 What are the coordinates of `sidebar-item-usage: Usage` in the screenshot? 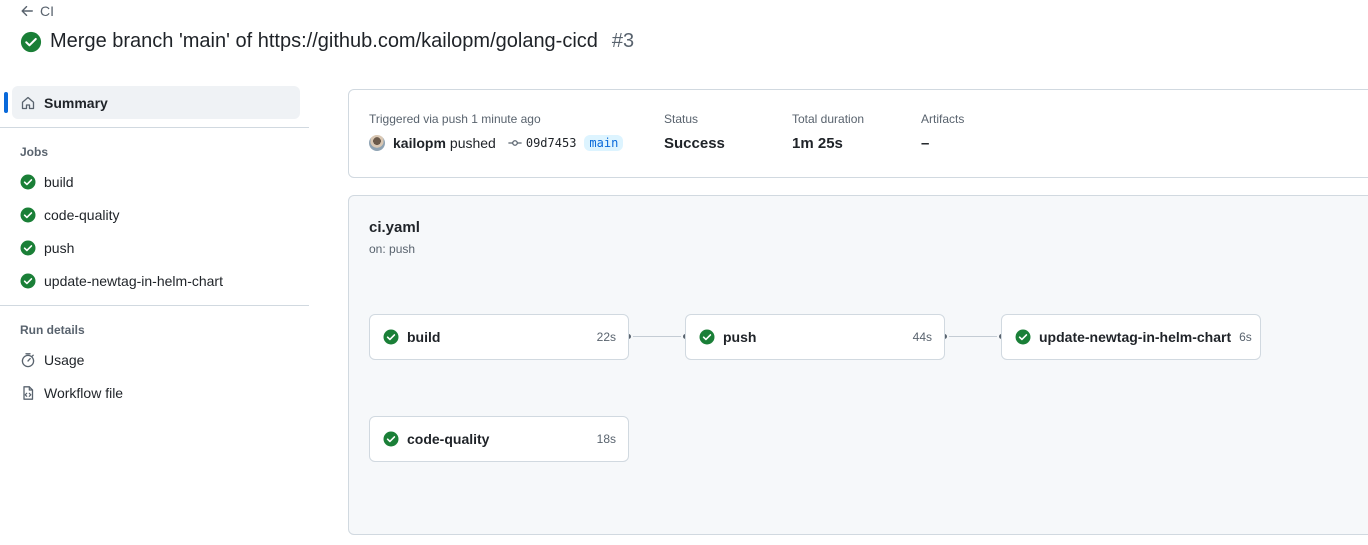 It's located at (154, 359).